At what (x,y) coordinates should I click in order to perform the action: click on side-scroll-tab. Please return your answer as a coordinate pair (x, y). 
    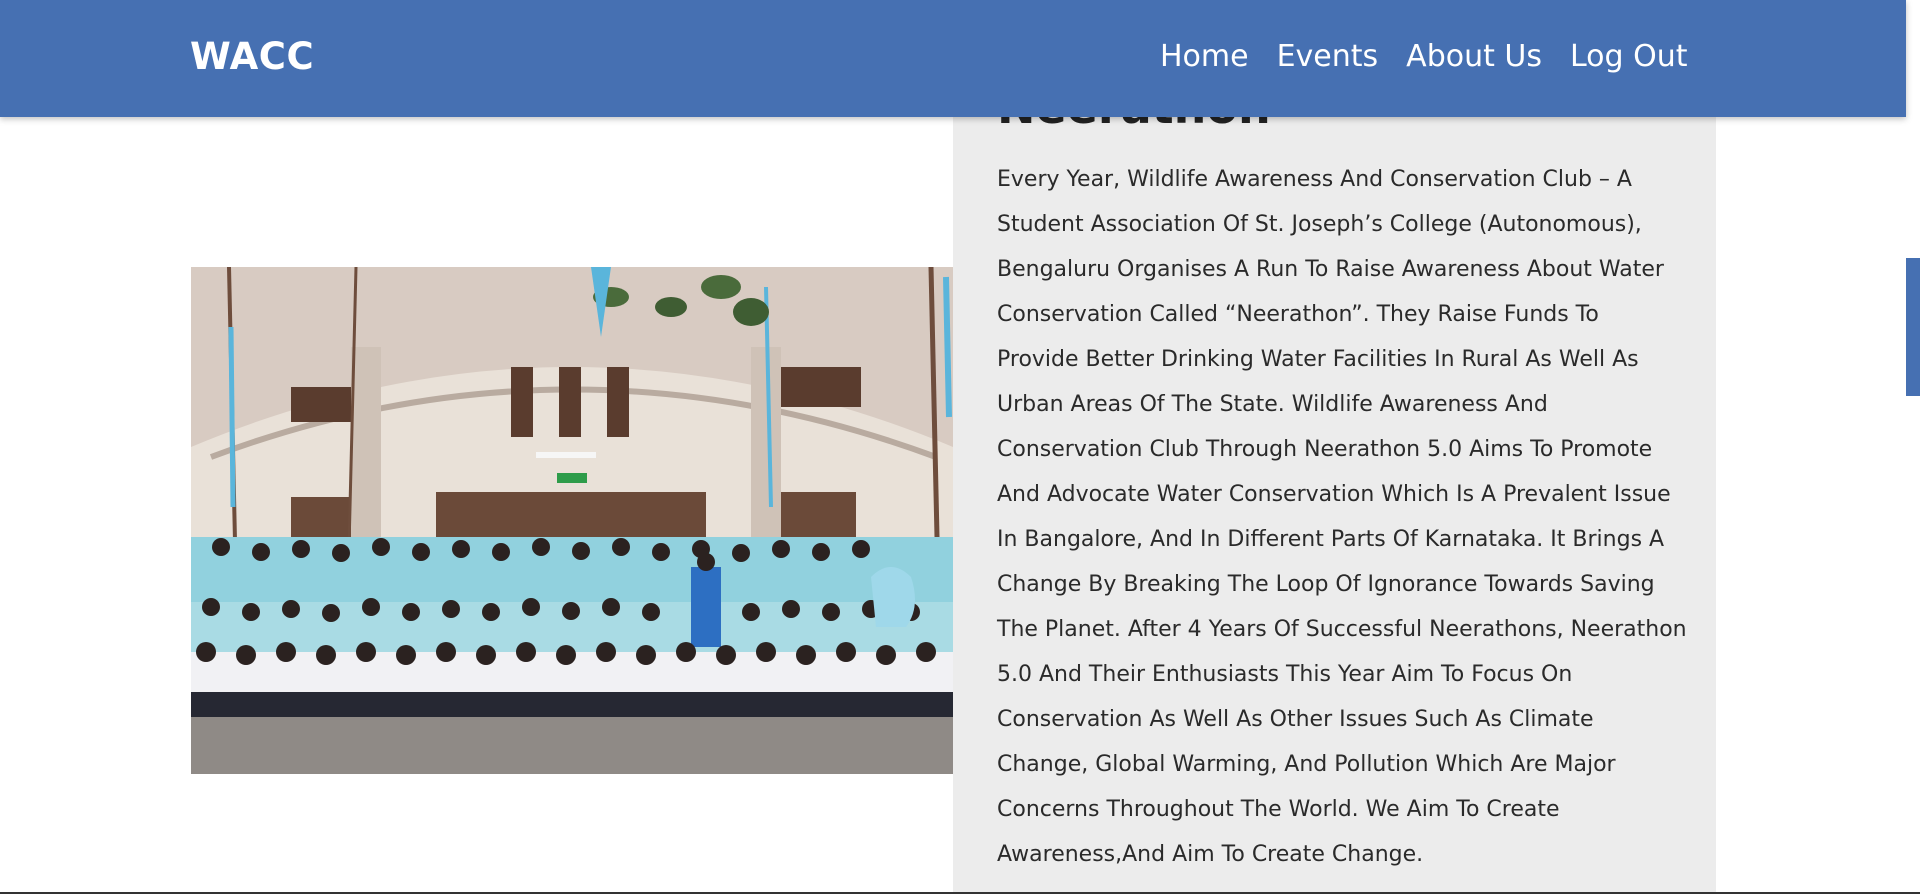
    Looking at the image, I should click on (1913, 327).